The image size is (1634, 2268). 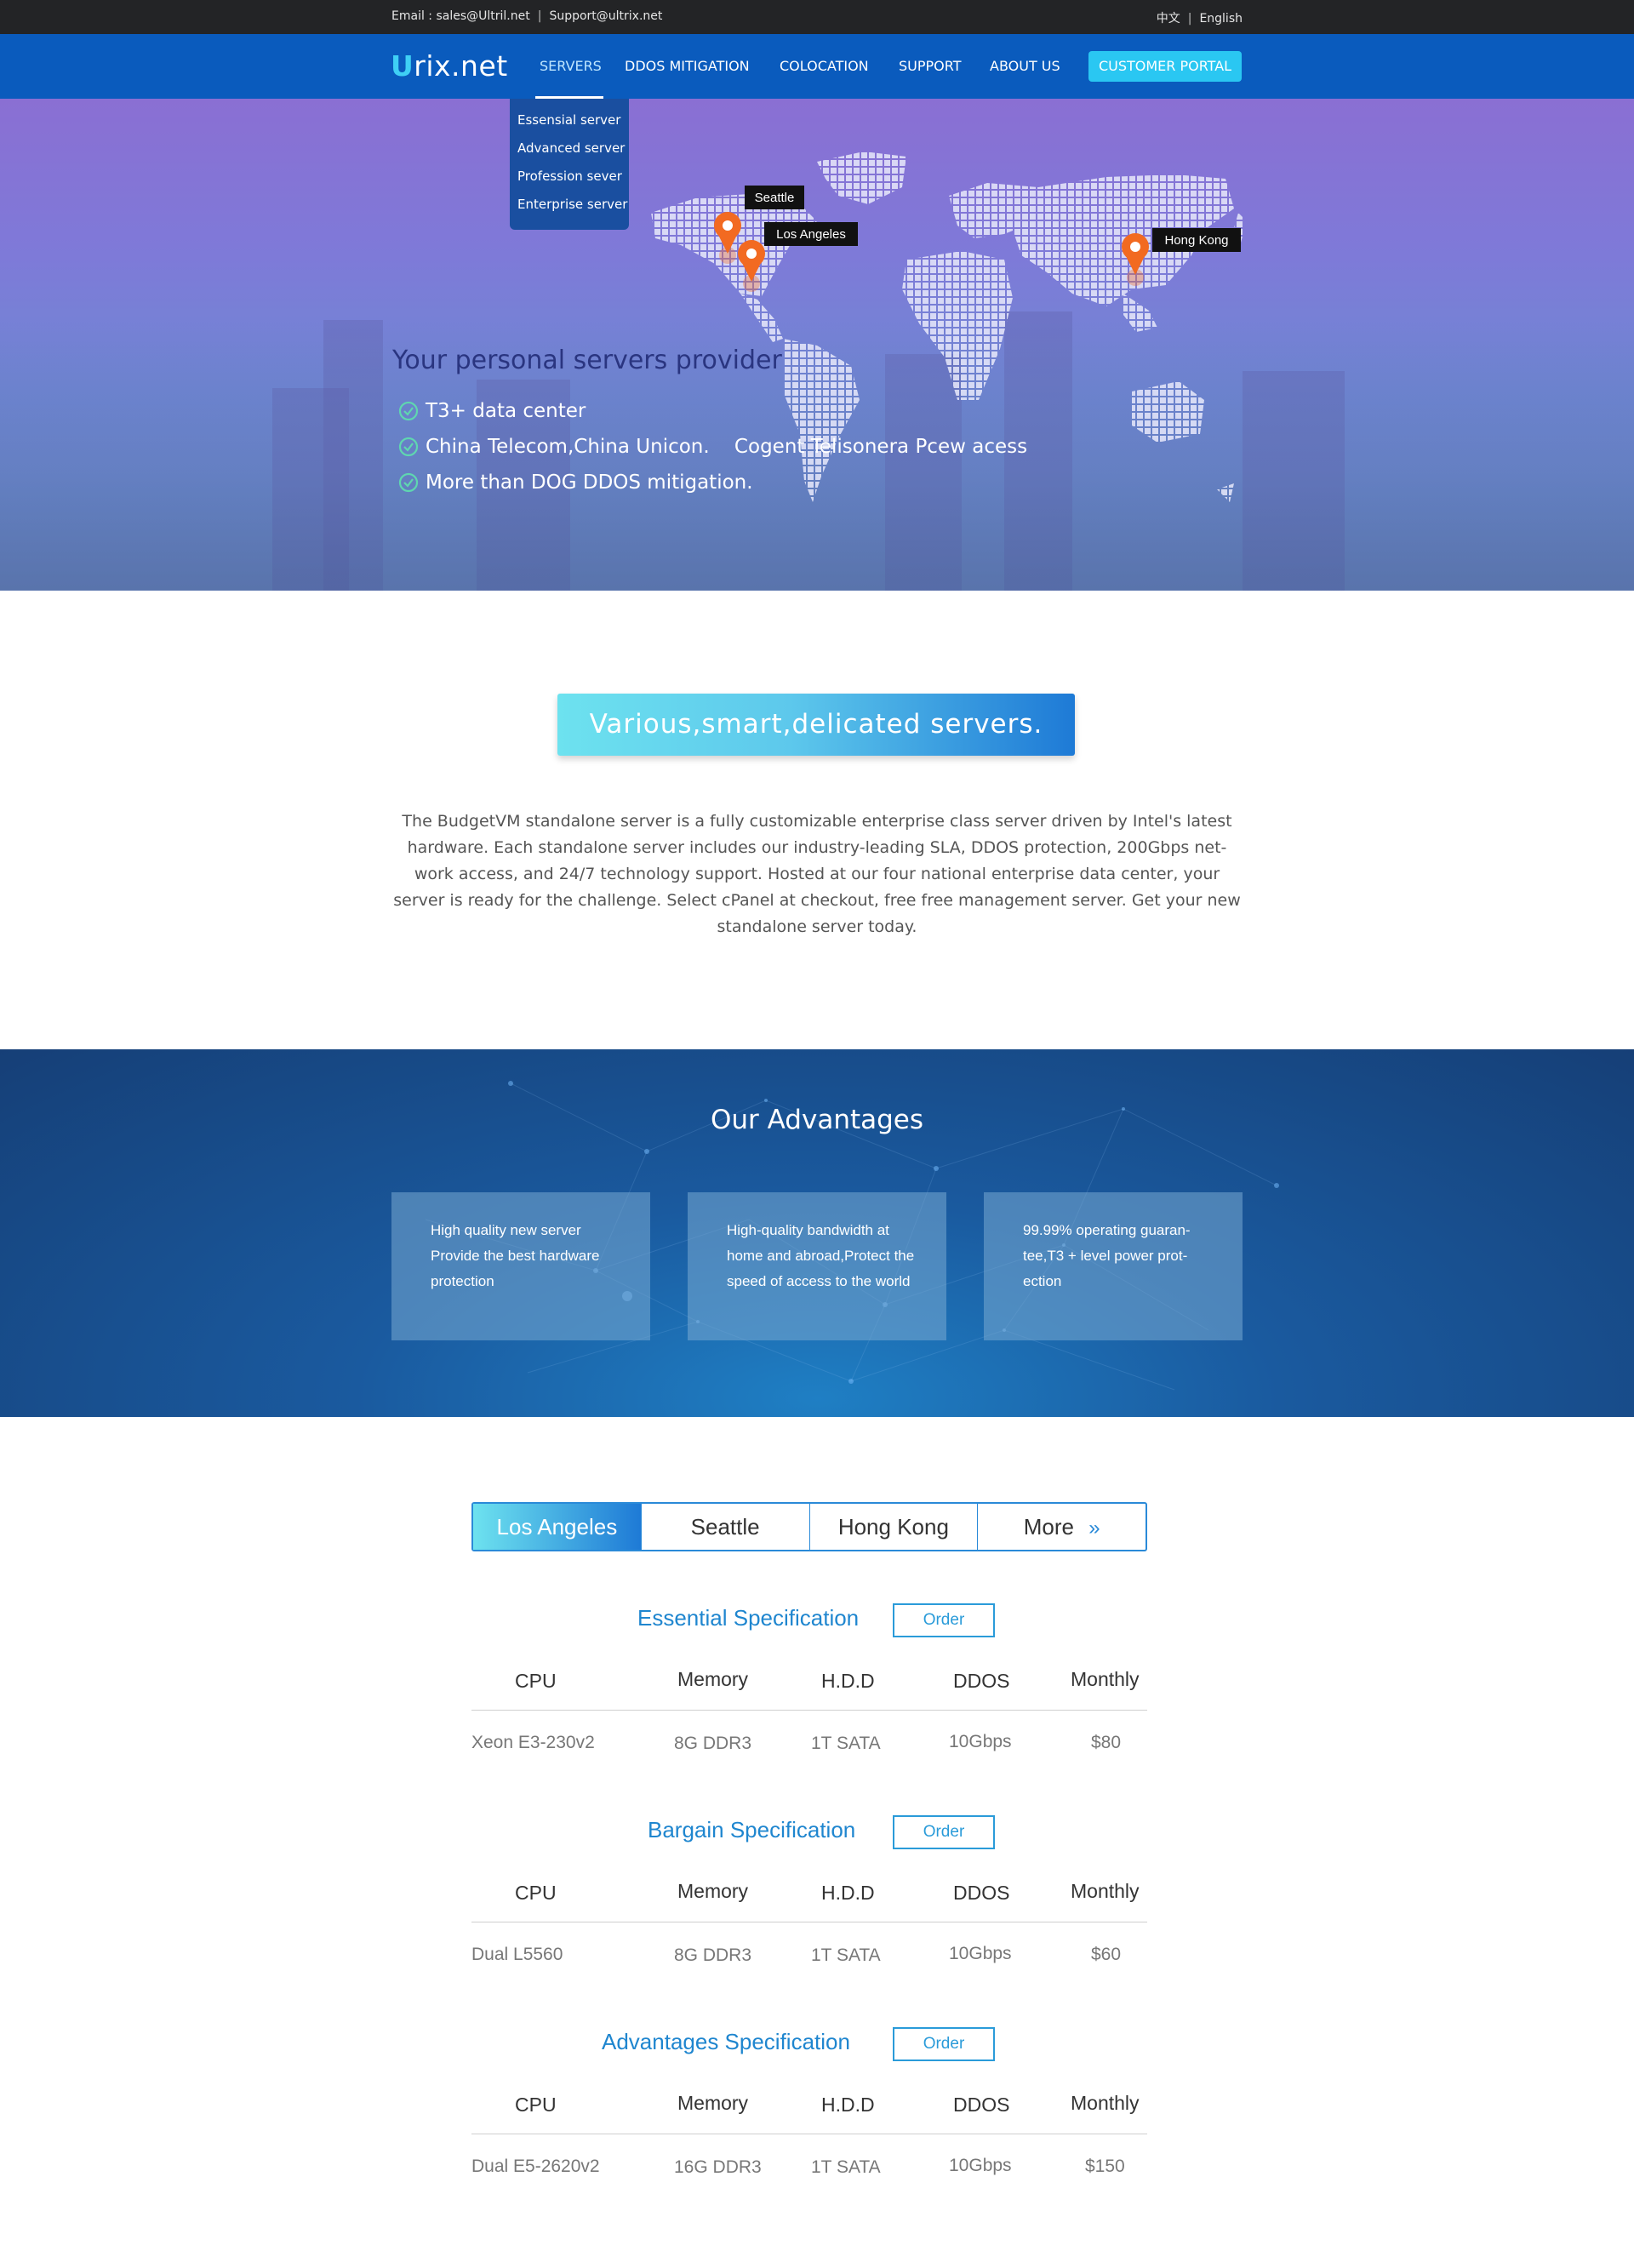 What do you see at coordinates (589, 482) in the screenshot?
I see `hero-feature-text: More than DOG DDOS mitigation.` at bounding box center [589, 482].